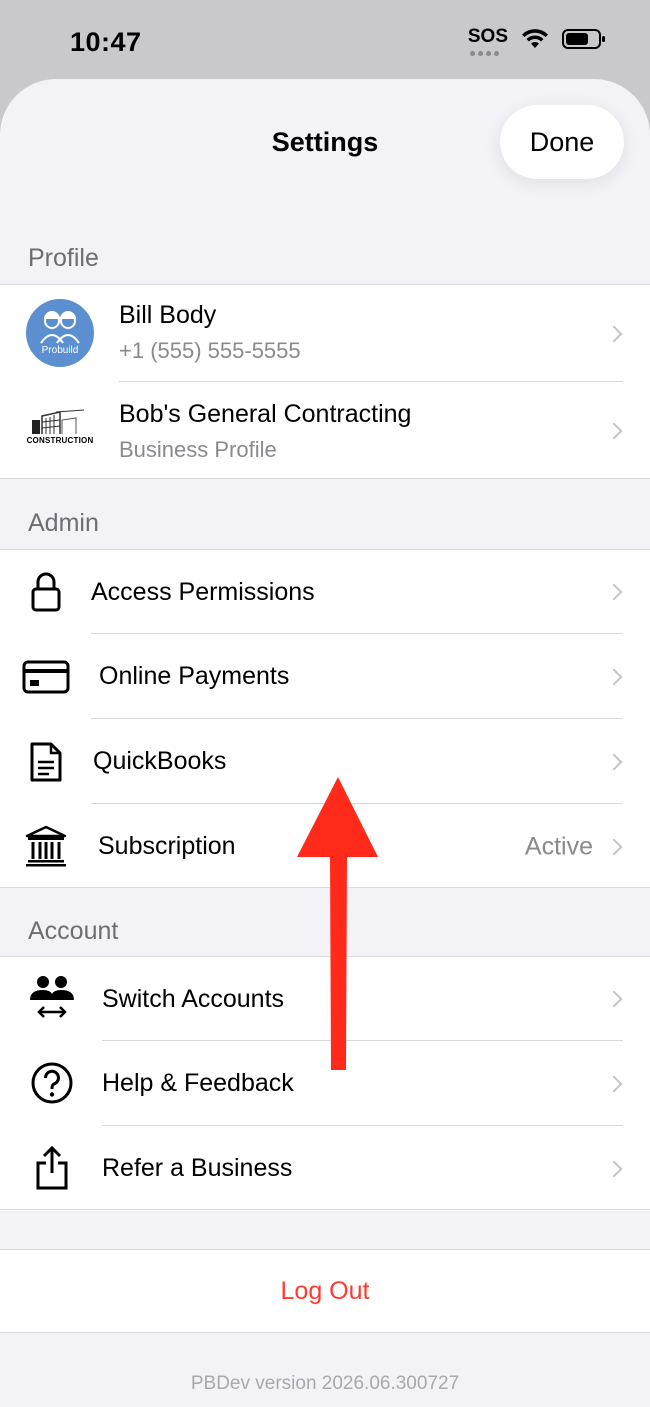  What do you see at coordinates (46, 762) in the screenshot?
I see `document-icon` at bounding box center [46, 762].